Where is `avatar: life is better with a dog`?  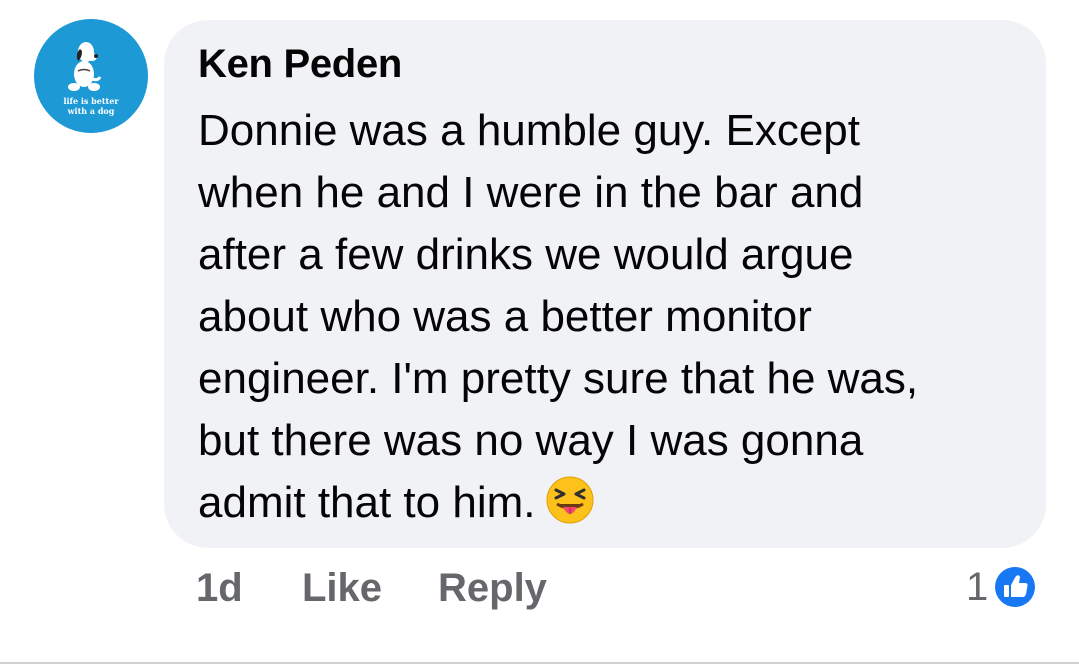 avatar: life is better with a dog is located at coordinates (91, 76).